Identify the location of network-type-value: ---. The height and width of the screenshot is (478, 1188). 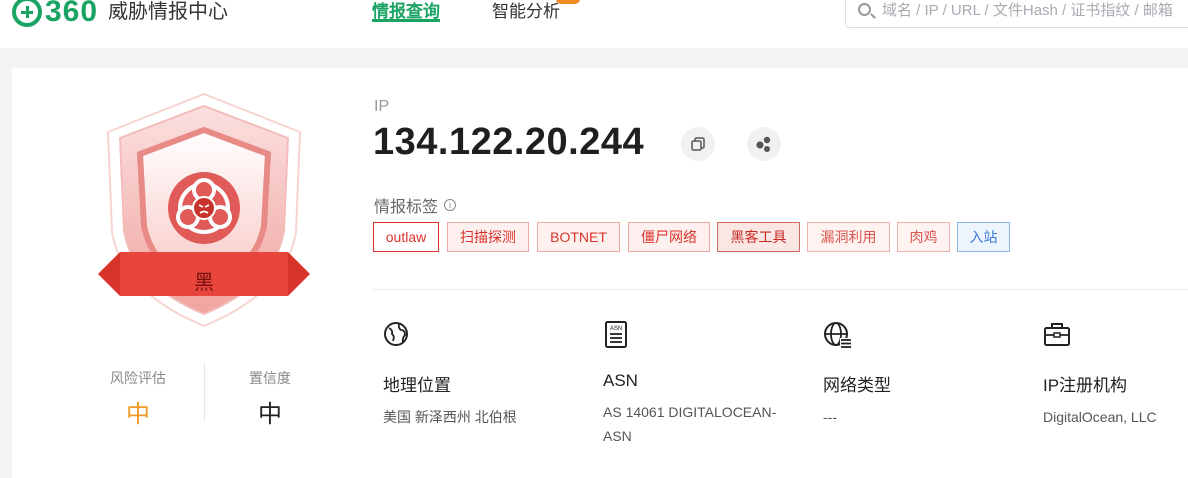
(830, 417).